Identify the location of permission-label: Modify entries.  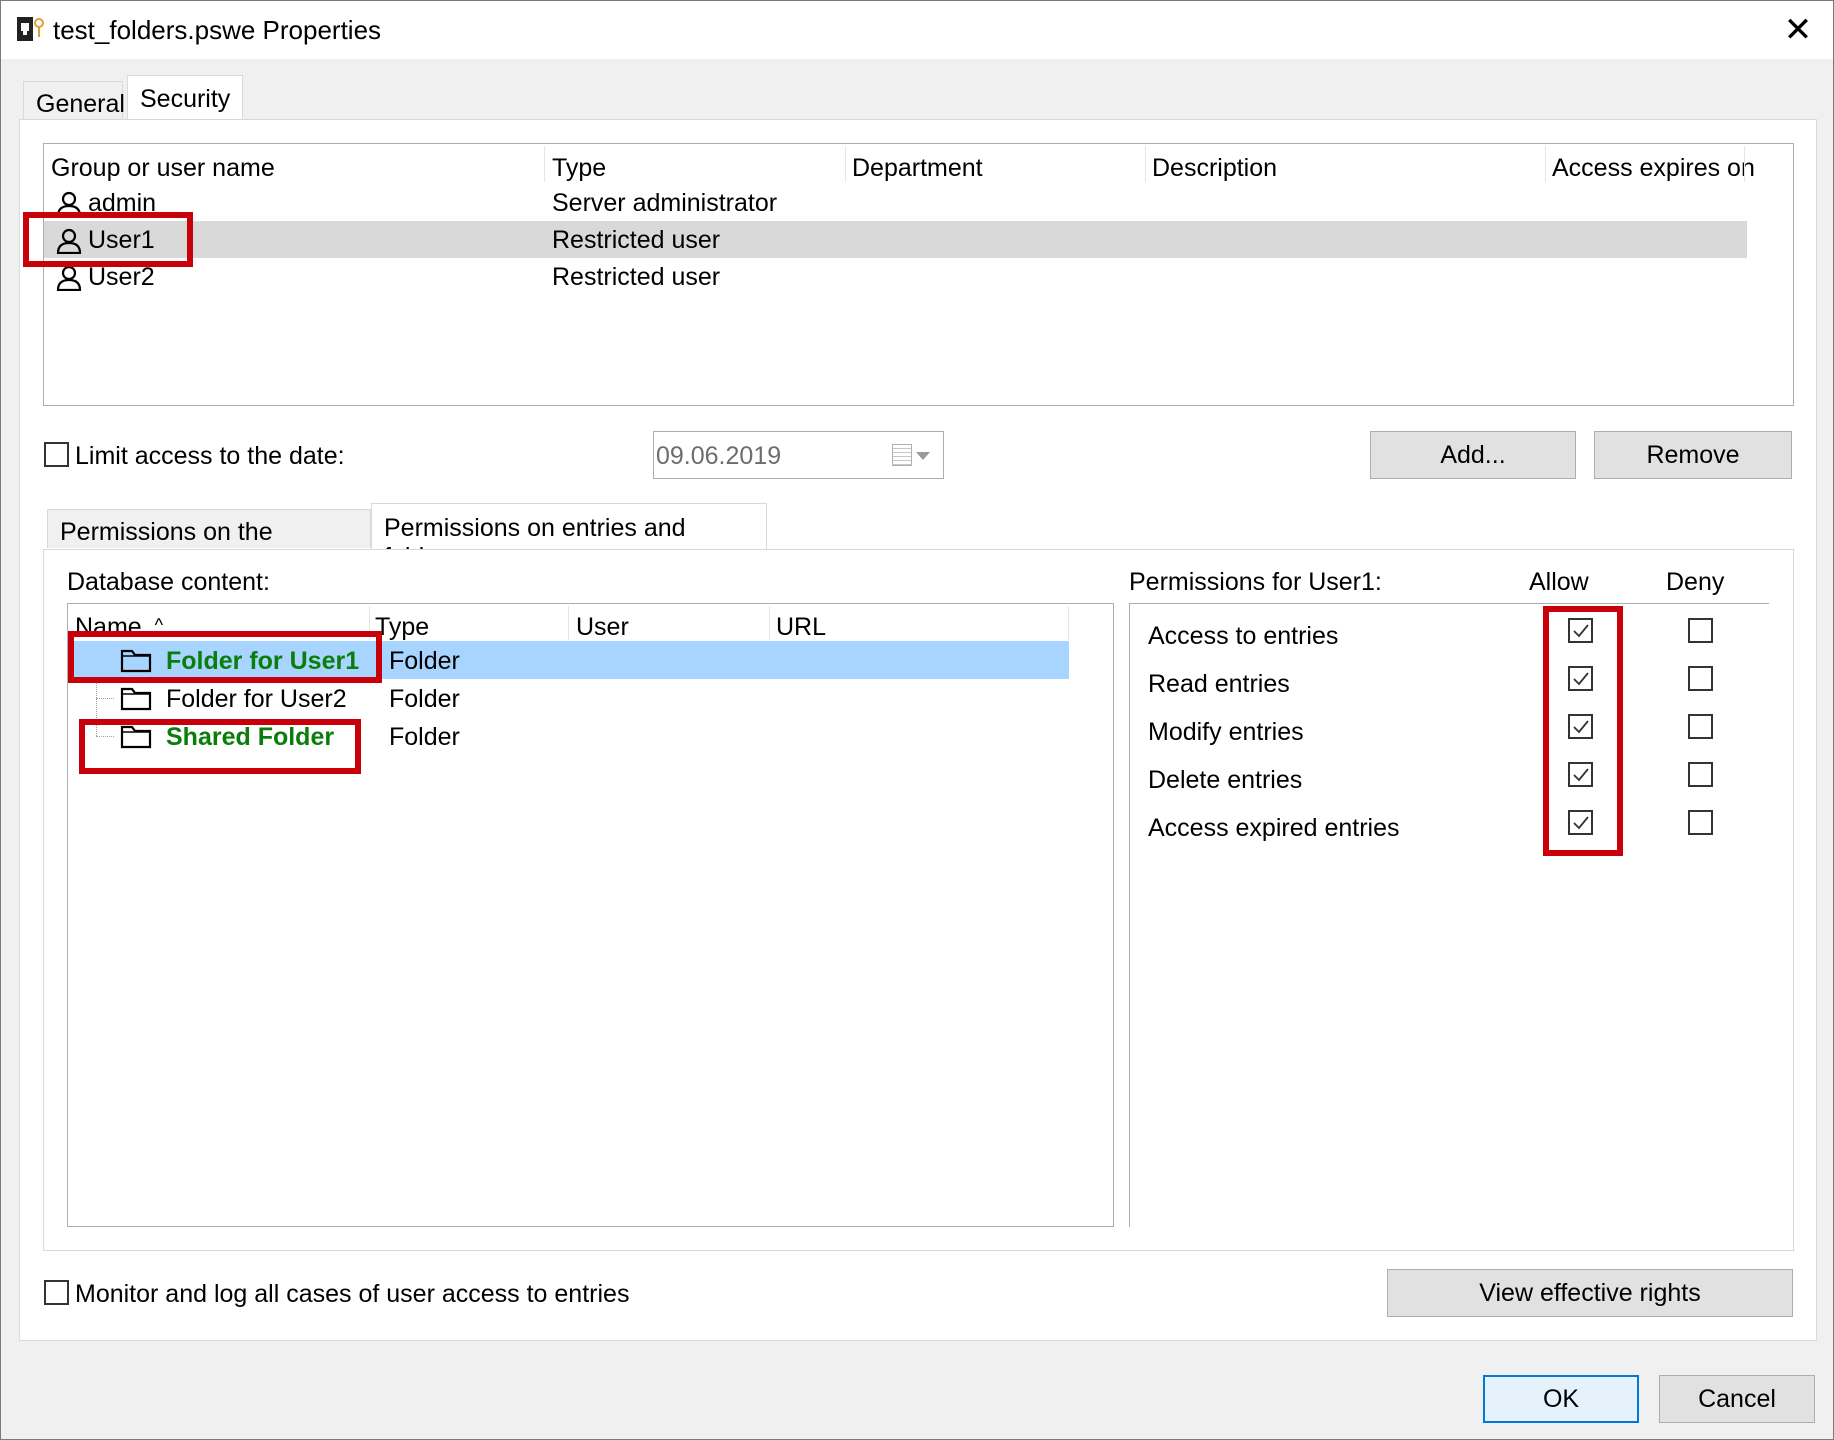
(1226, 732).